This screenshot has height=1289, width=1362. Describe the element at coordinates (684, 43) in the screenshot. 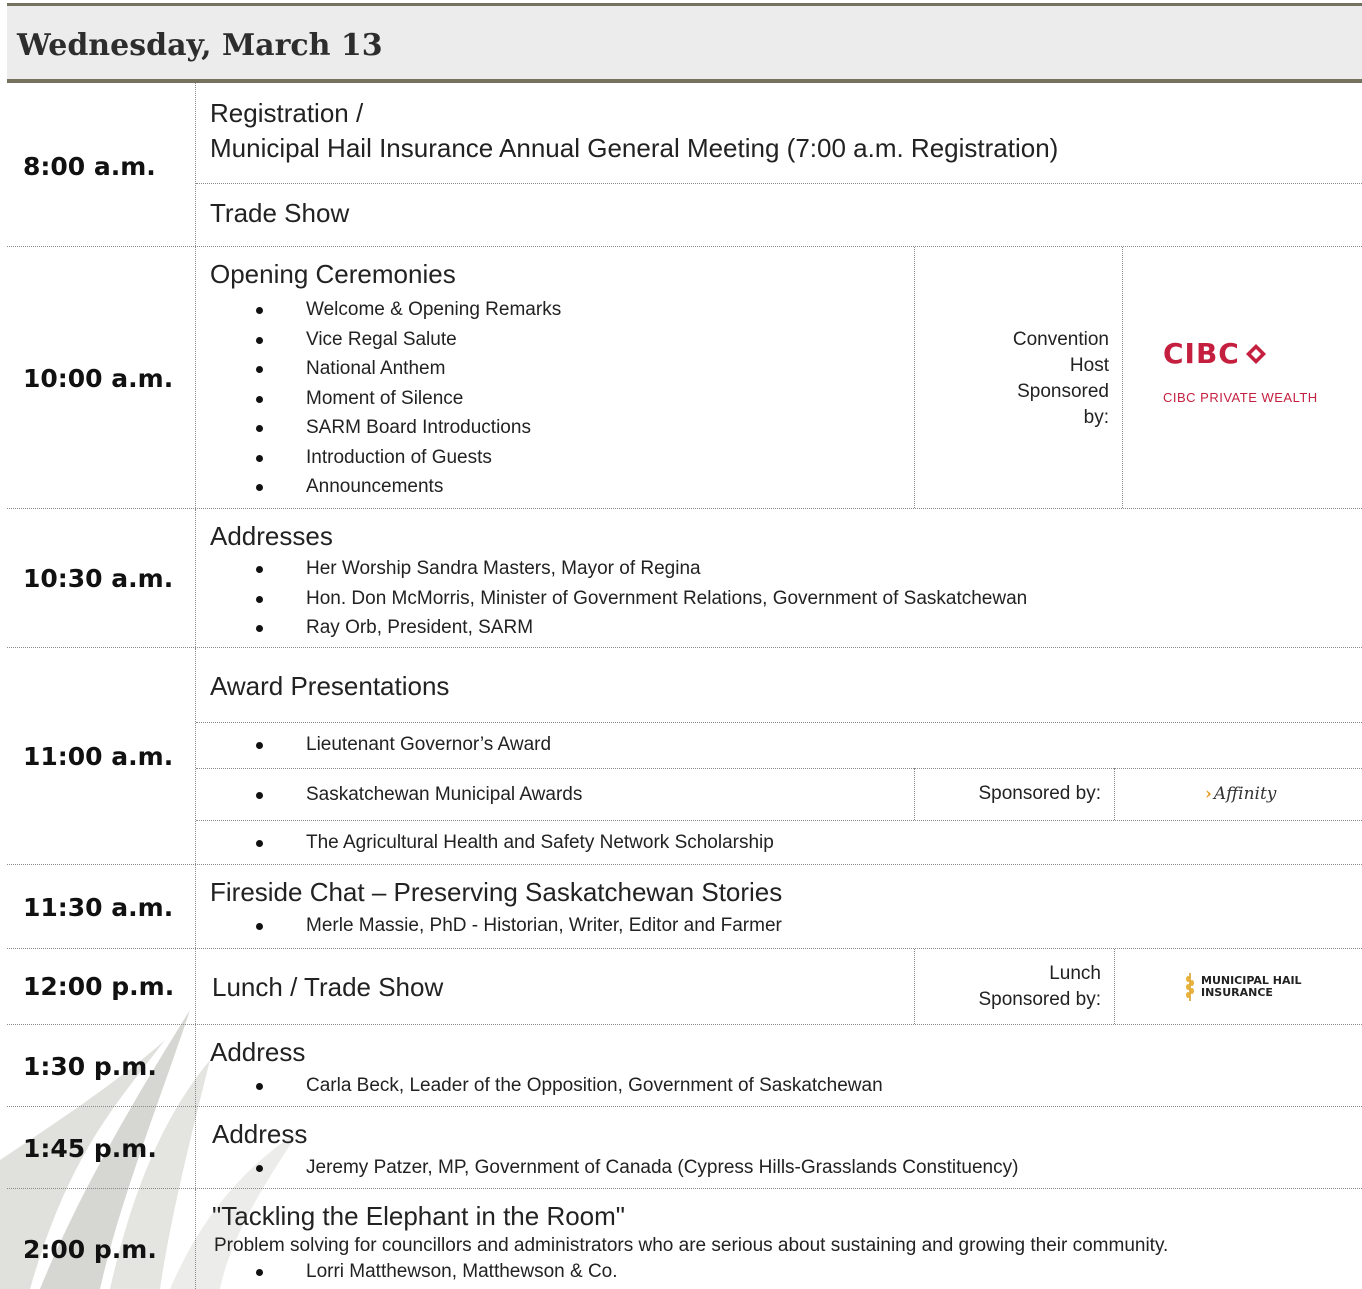

I see `day-header: Wednesday, March 13` at that location.